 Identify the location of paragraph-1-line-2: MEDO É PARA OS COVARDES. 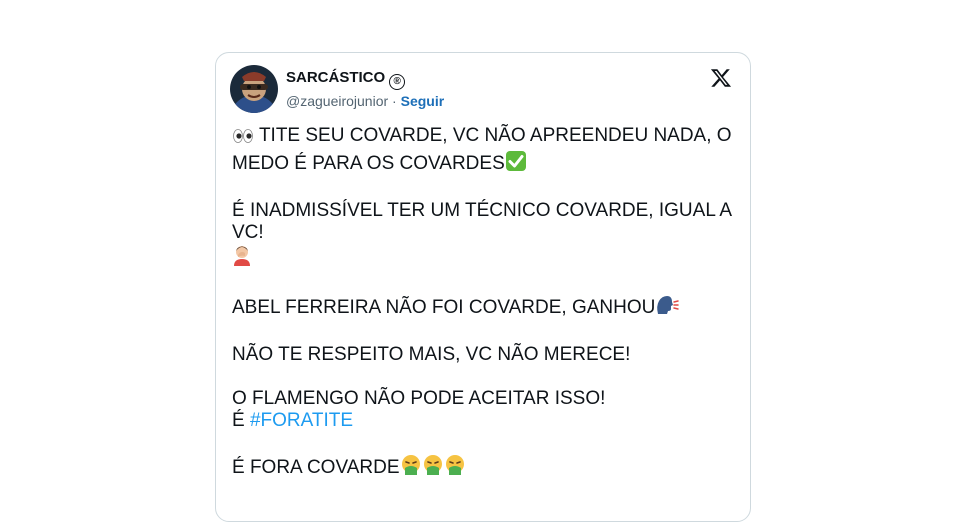
(484, 164).